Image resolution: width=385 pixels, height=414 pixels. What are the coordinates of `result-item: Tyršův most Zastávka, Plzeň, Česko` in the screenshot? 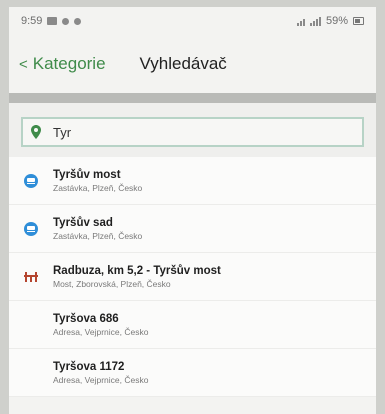 It's located at (192, 181).